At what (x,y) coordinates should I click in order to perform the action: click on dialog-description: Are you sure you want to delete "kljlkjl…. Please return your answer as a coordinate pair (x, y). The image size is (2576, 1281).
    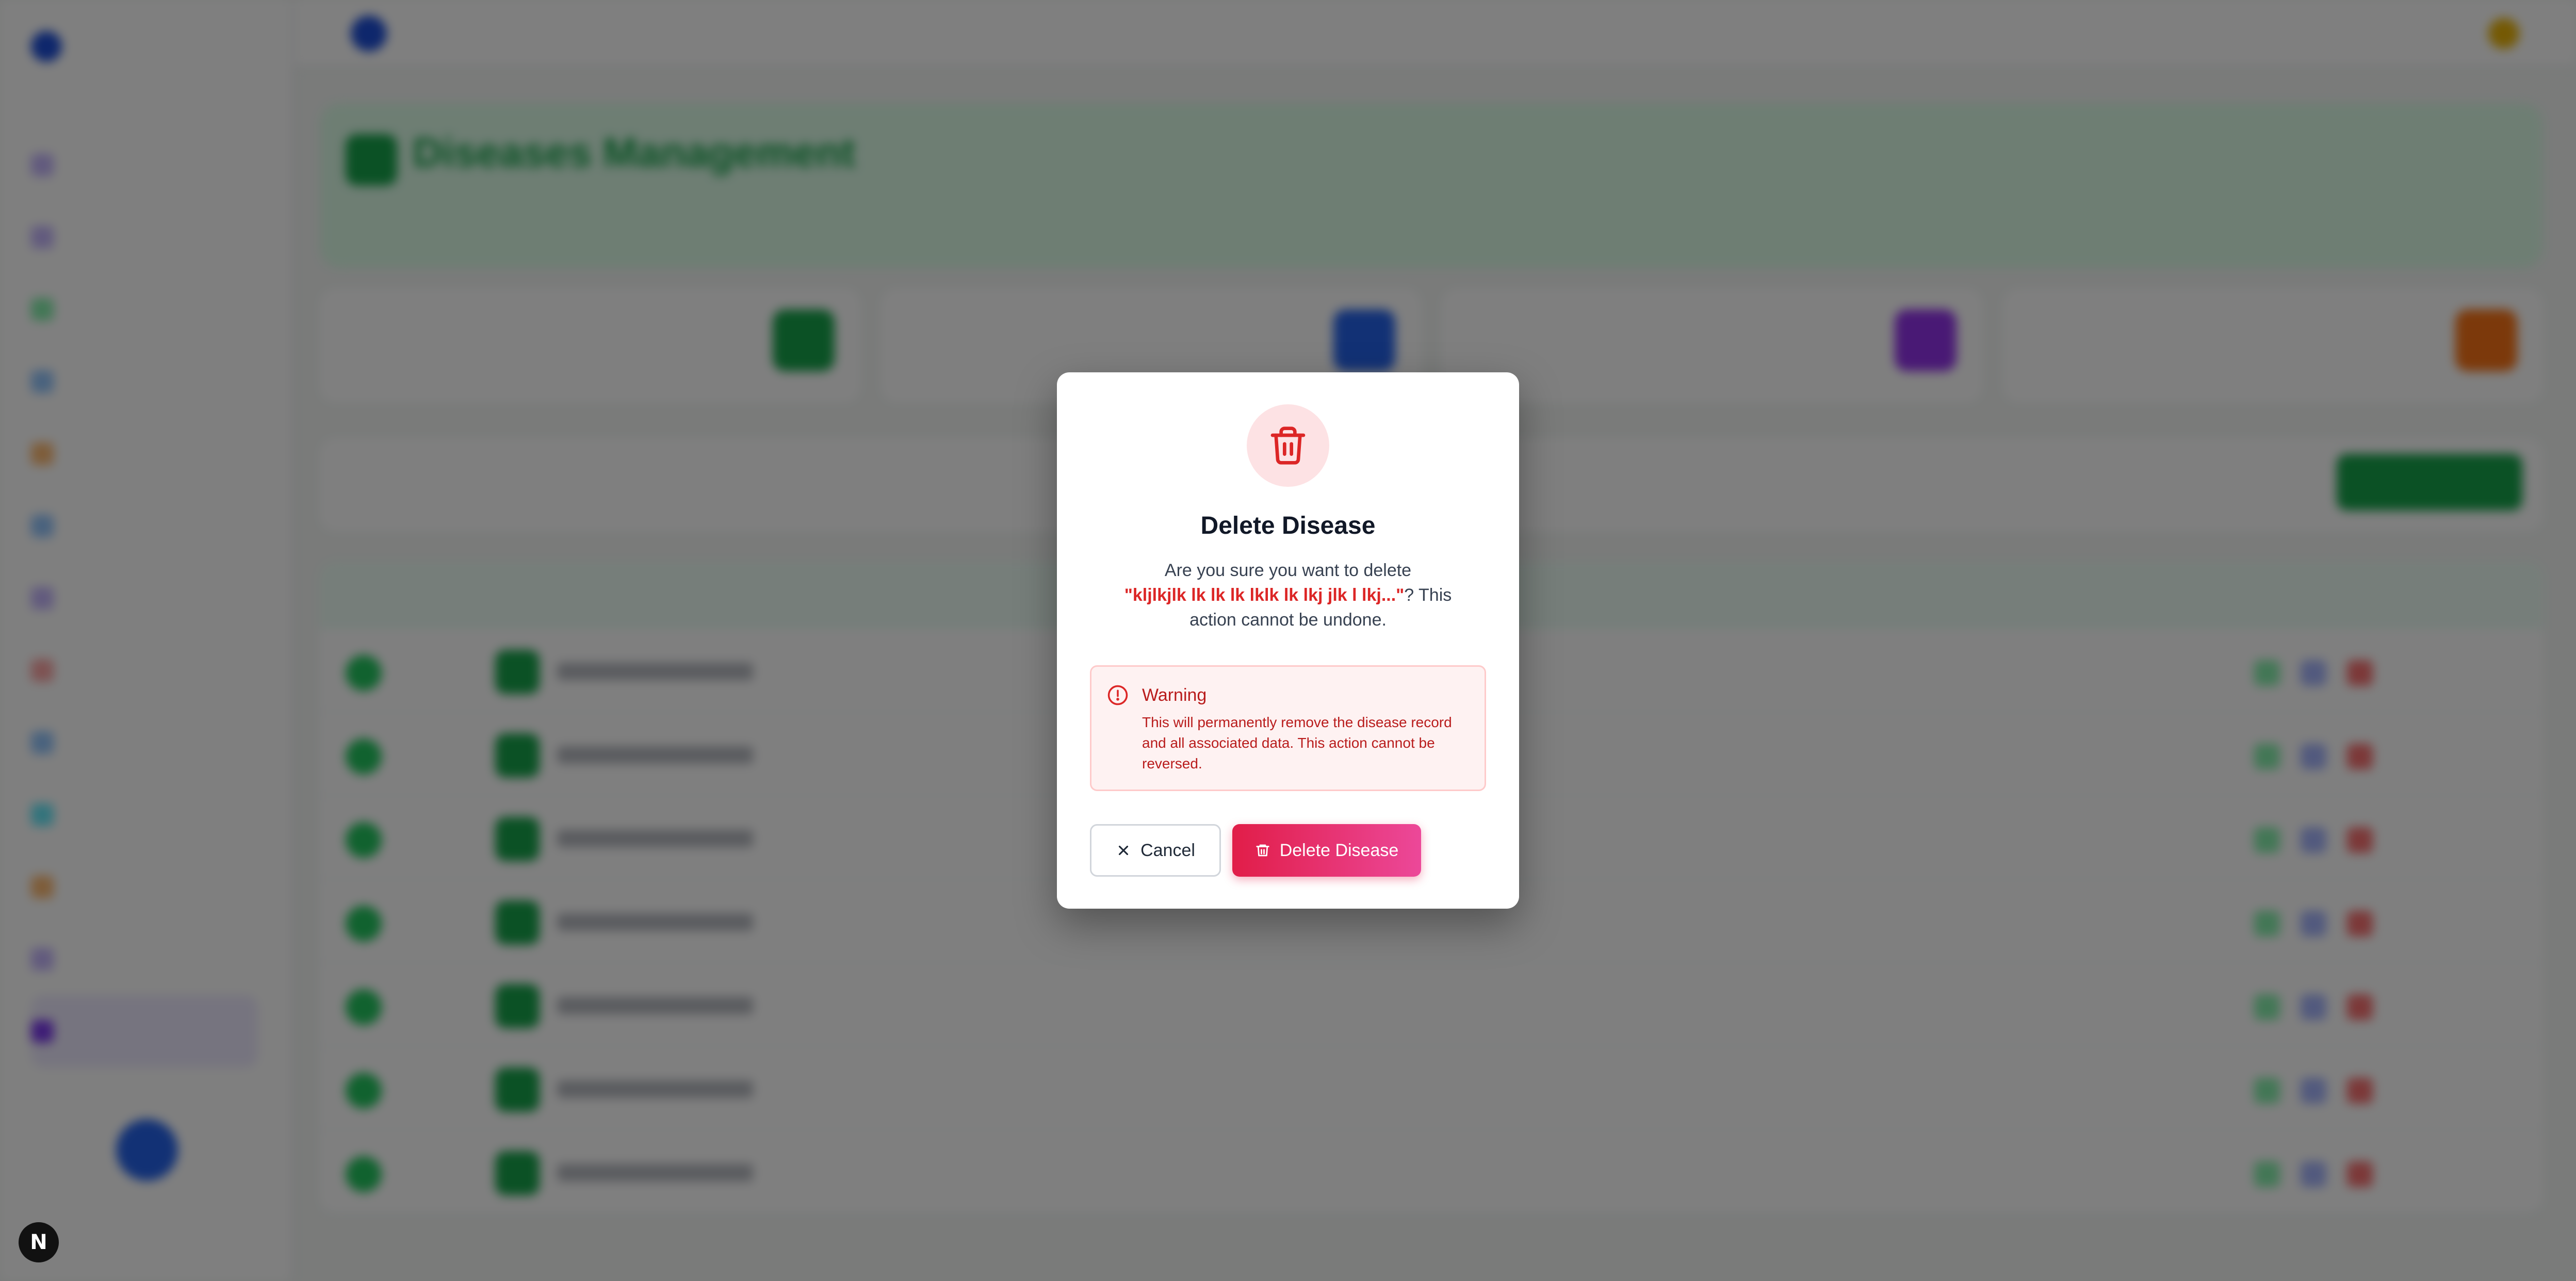
    Looking at the image, I should click on (1288, 595).